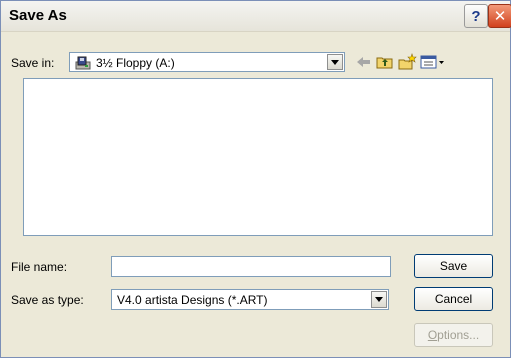 This screenshot has width=511, height=358. I want to click on save-as-type-dropdown: V4.0 artista Designs (*.ART), so click(250, 299).